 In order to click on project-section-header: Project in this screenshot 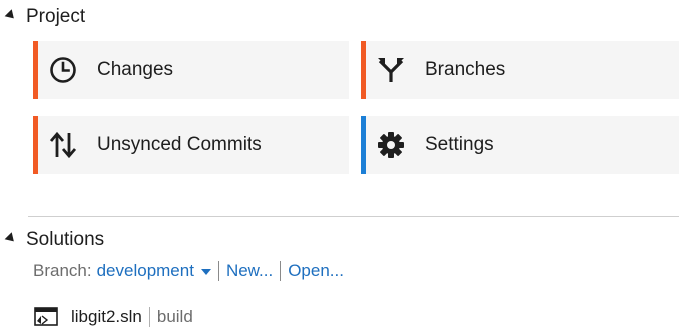, I will do `click(45, 17)`.